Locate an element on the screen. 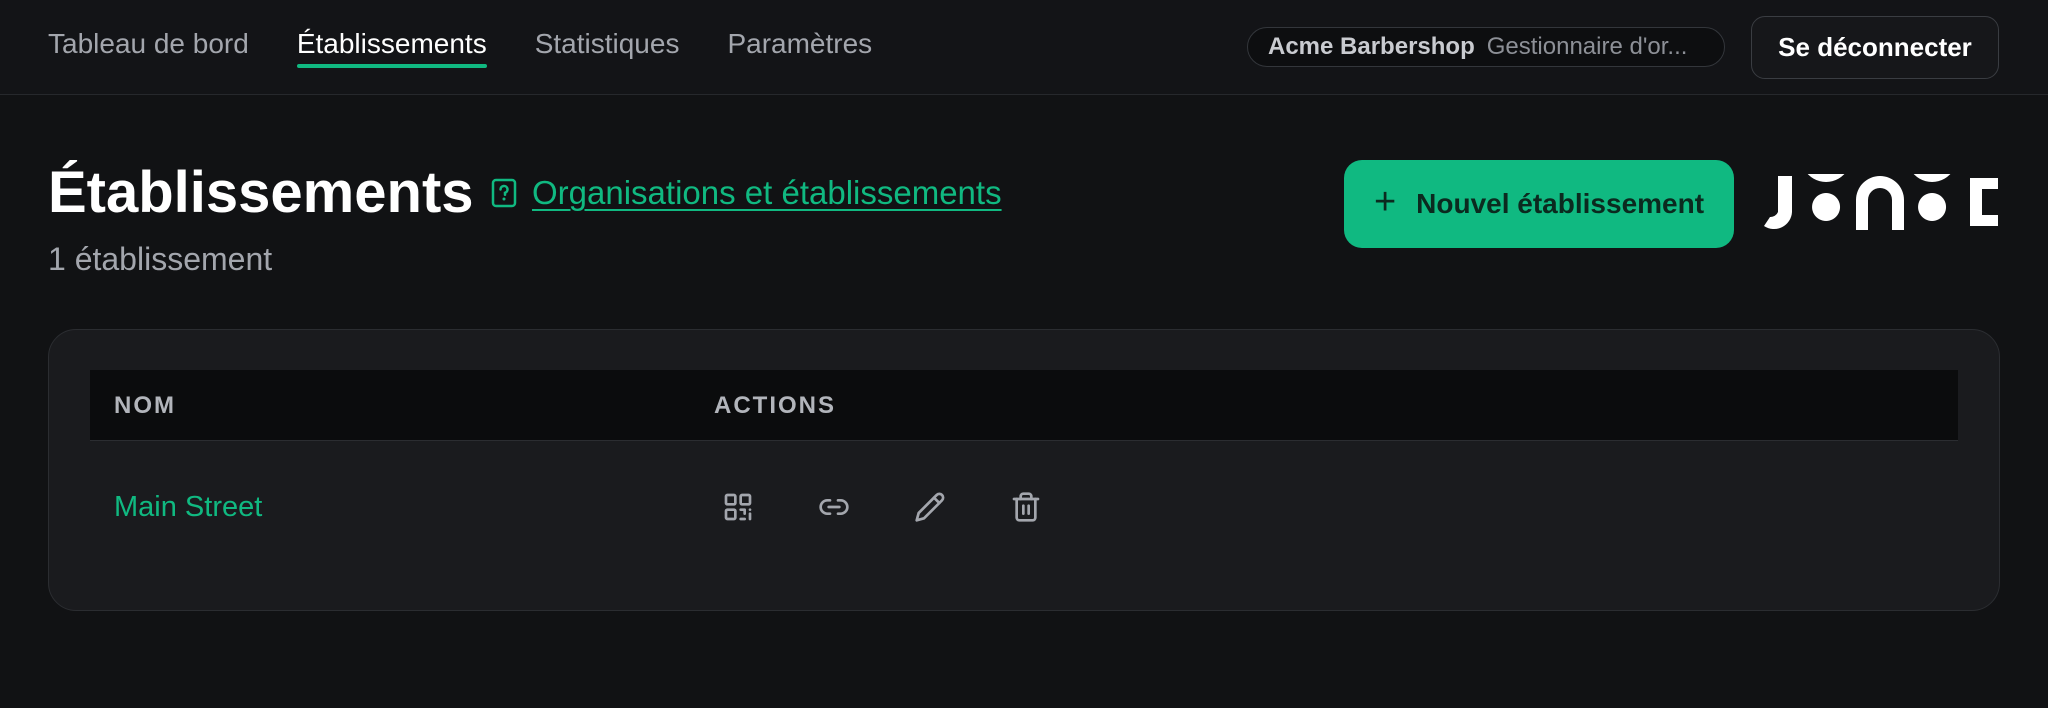  qr-code-button is located at coordinates (738, 507).